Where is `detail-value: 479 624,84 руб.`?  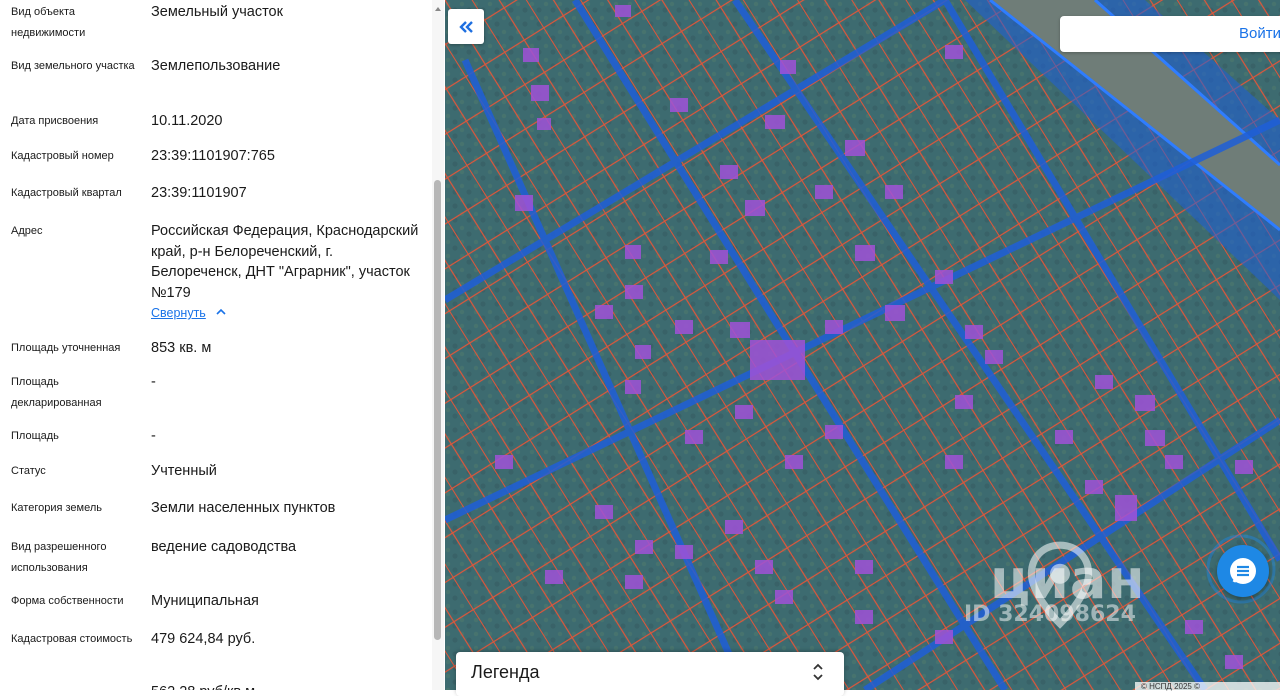 detail-value: 479 624,84 руб. is located at coordinates (203, 639).